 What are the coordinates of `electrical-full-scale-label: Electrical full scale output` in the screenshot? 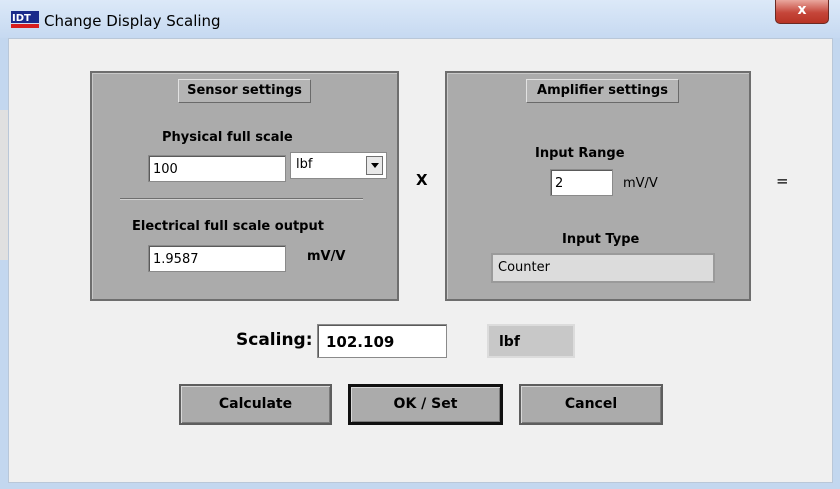 It's located at (228, 226).